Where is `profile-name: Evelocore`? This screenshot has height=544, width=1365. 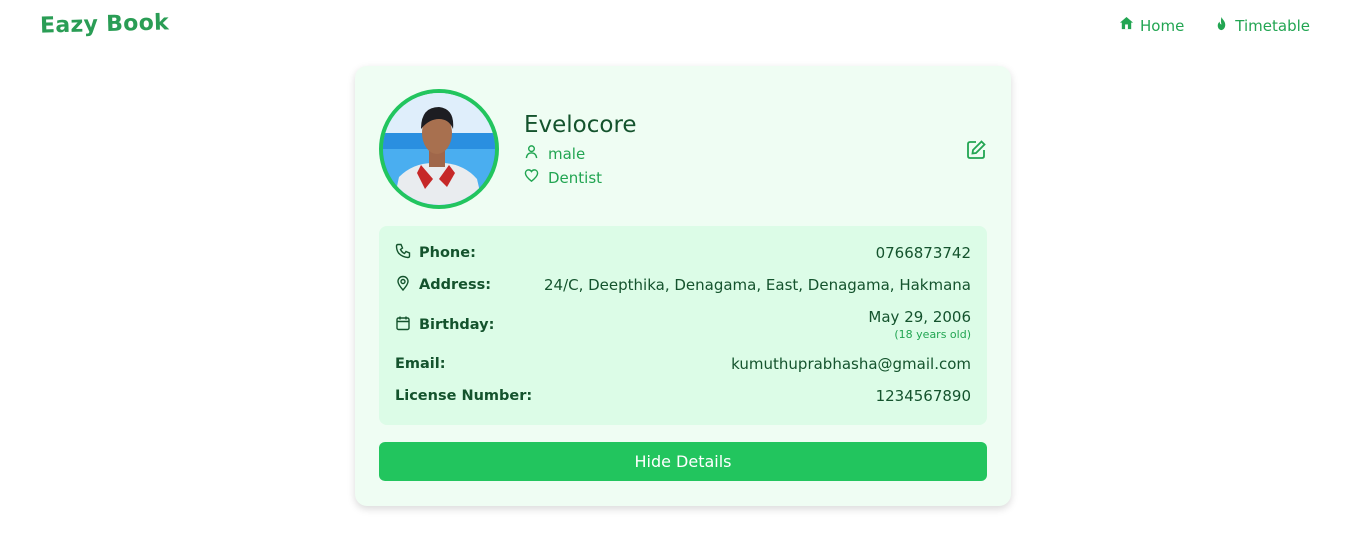
profile-name: Evelocore is located at coordinates (580, 125).